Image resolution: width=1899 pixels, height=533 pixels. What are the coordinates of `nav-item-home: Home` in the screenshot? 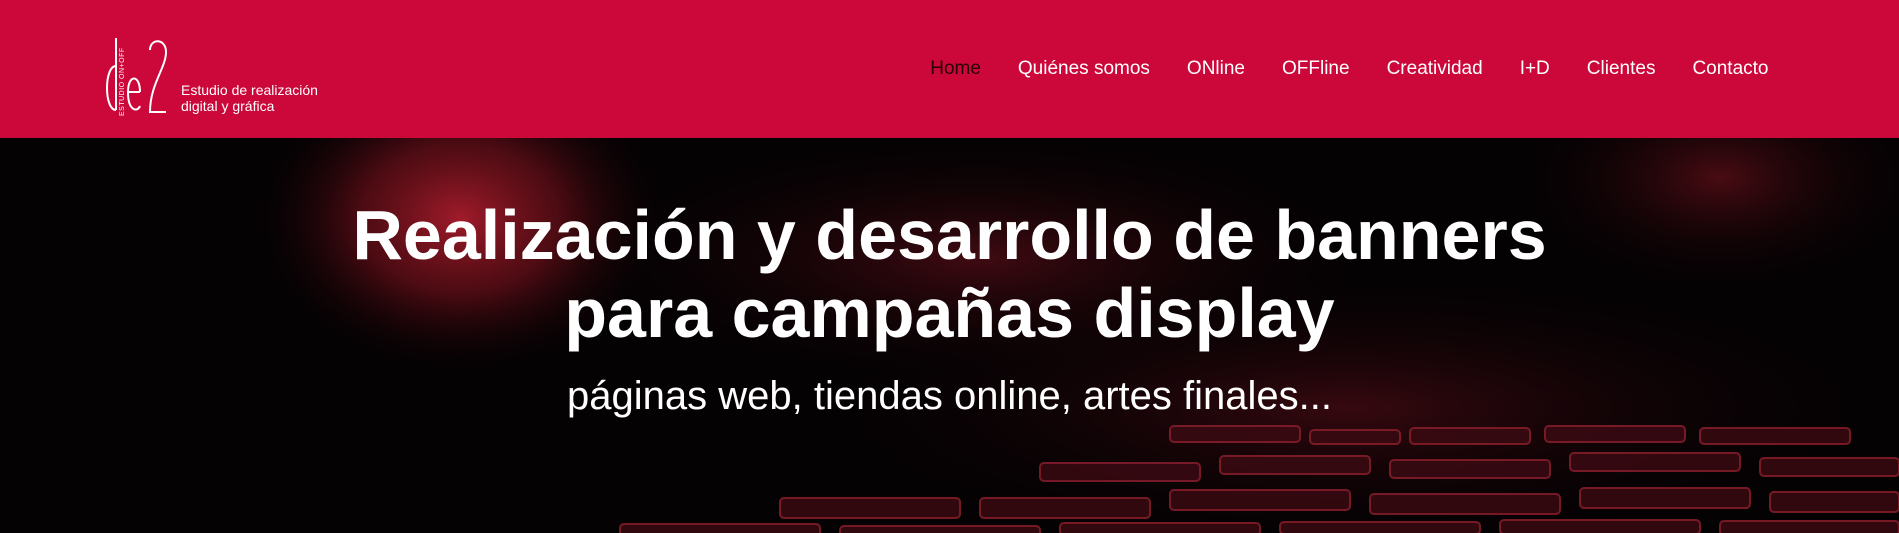 It's located at (956, 69).